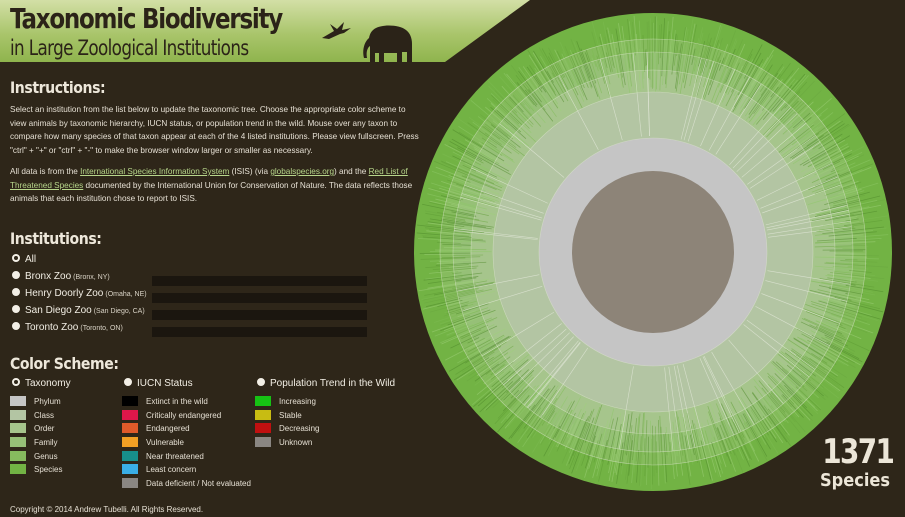  Describe the element at coordinates (32, 428) in the screenshot. I see `legend-item: Order` at that location.